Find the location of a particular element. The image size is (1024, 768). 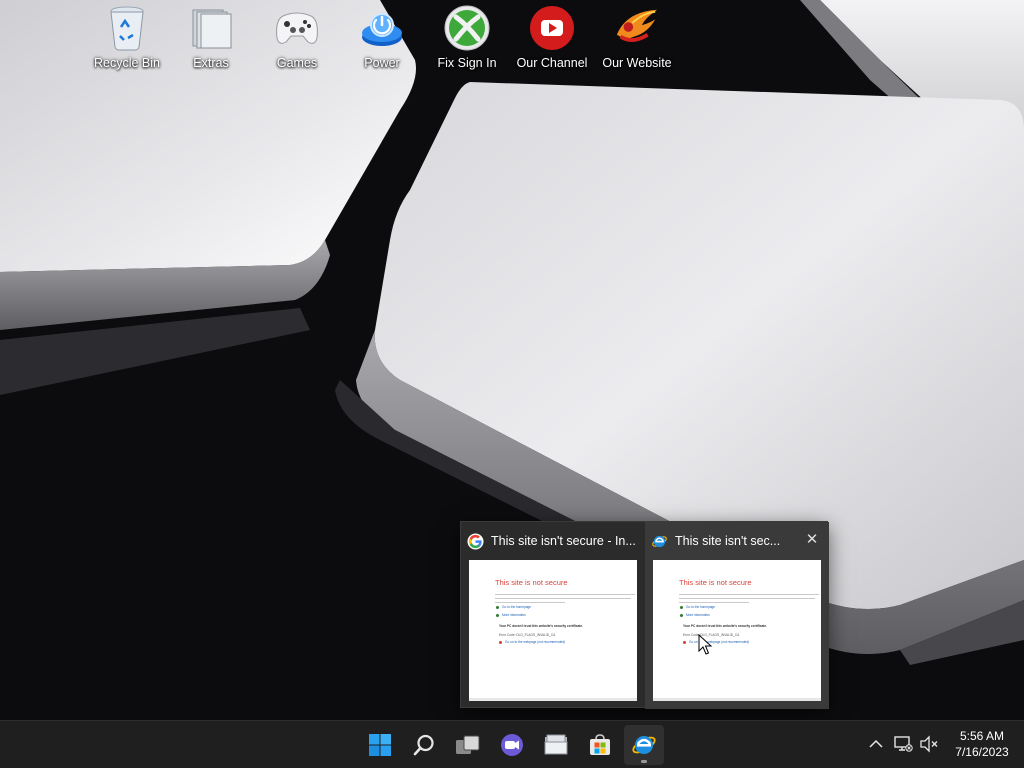

desktop-icon-power: Power is located at coordinates (382, 42).